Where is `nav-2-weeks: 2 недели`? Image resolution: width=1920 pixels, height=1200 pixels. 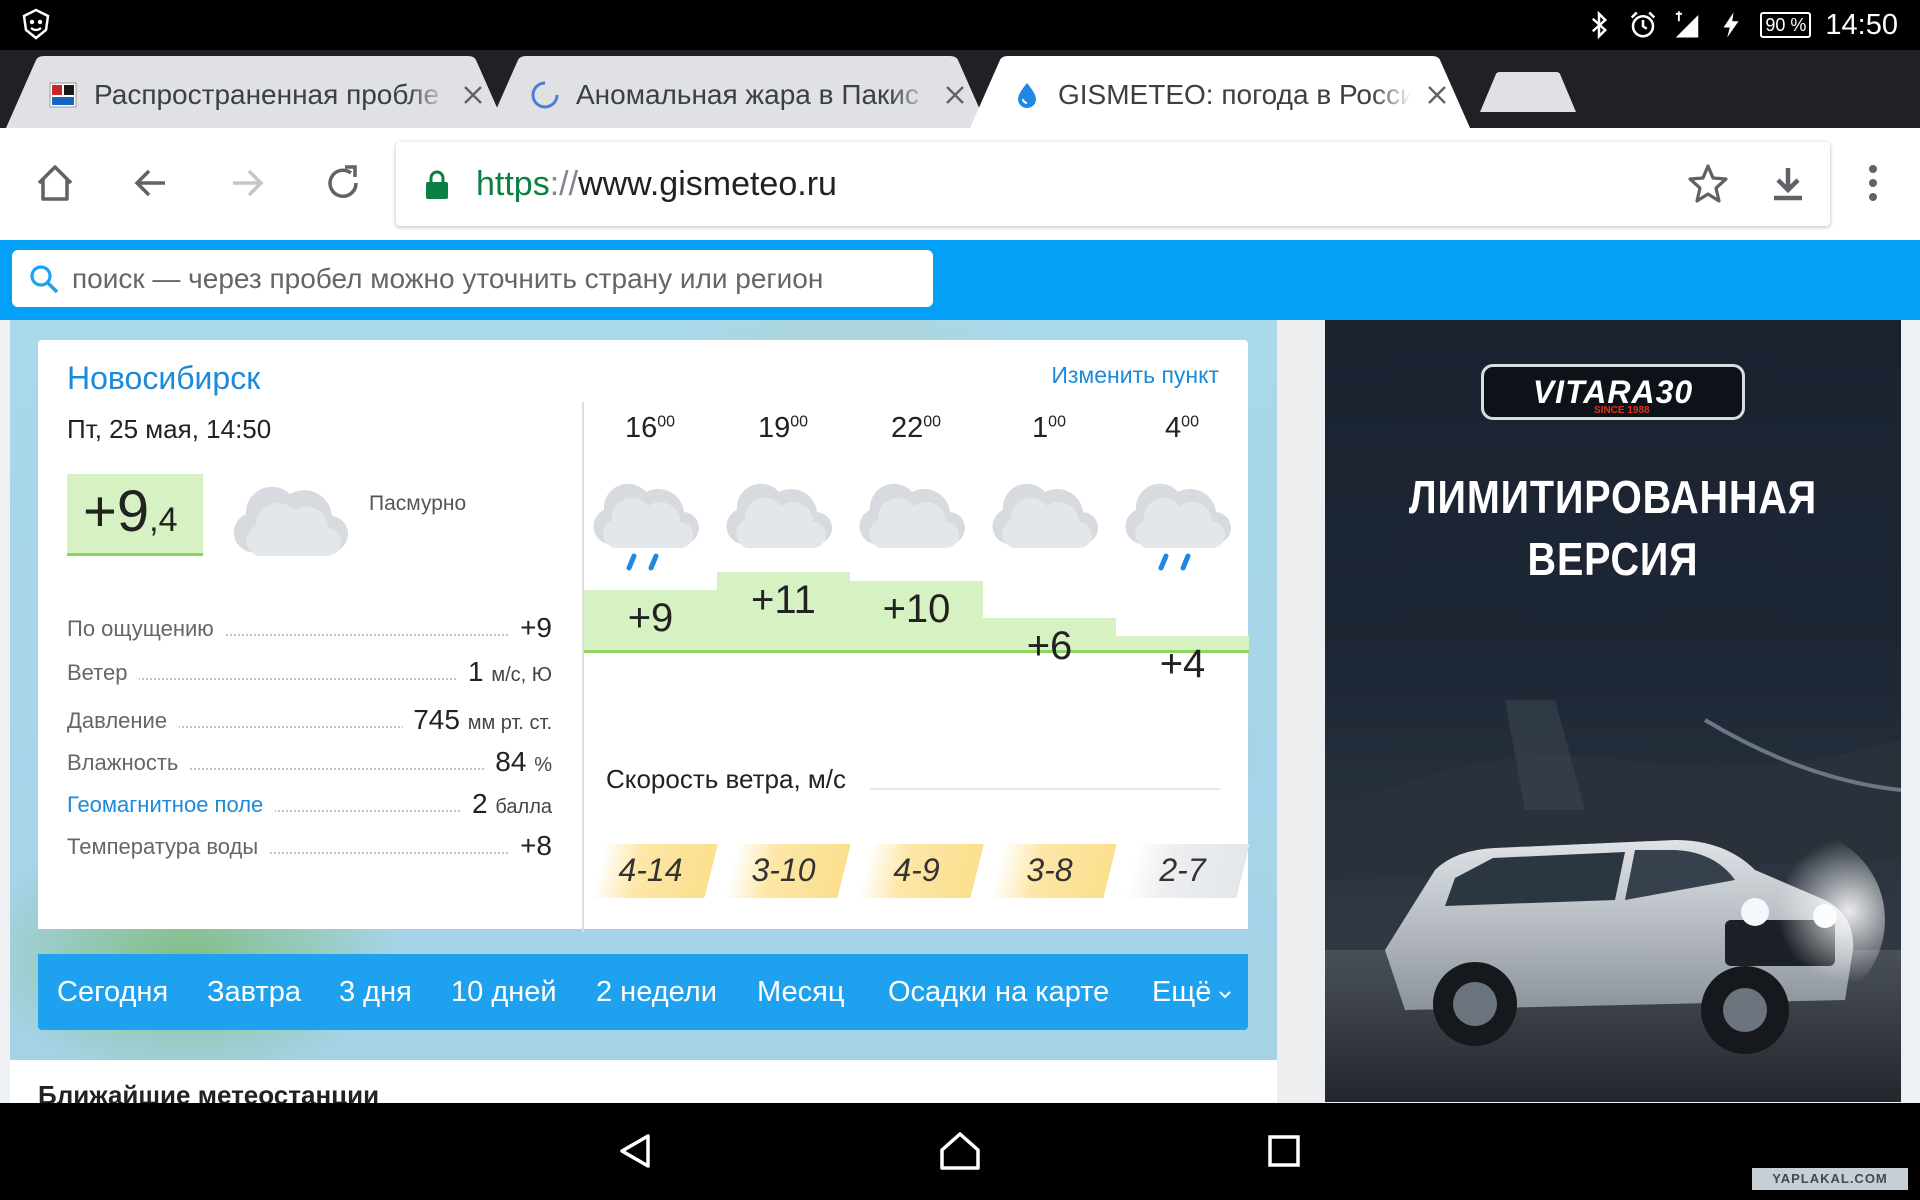 nav-2-weeks: 2 недели is located at coordinates (656, 992).